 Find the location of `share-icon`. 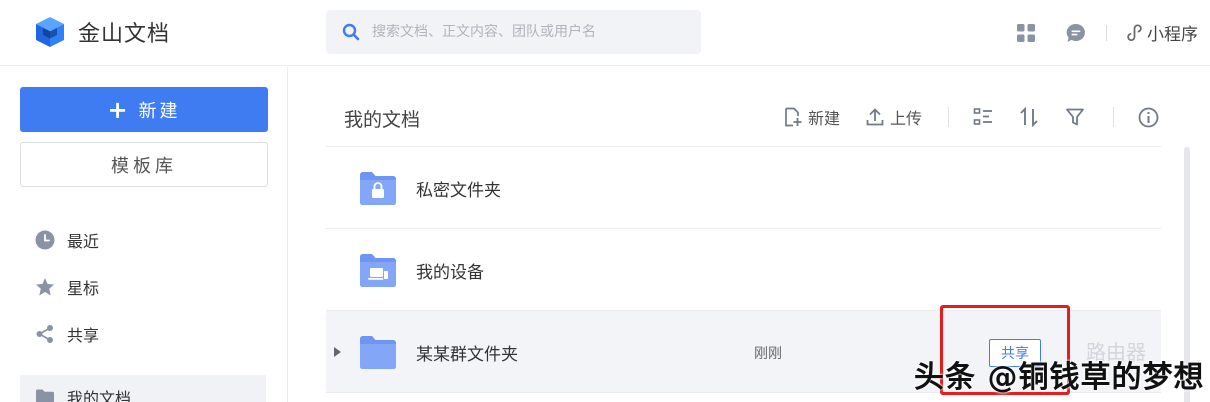

share-icon is located at coordinates (45, 334).